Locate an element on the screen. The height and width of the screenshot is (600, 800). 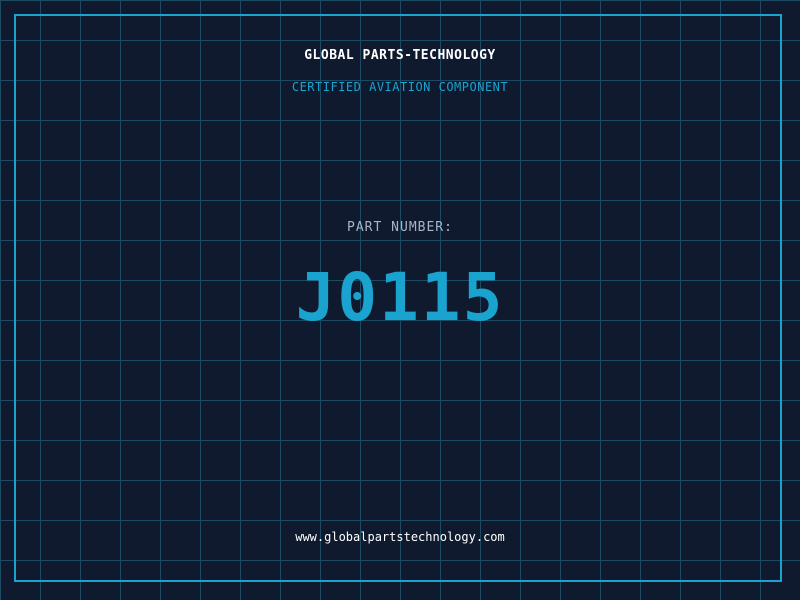
website-url: www.globalpartstechnology.com is located at coordinates (400, 537).